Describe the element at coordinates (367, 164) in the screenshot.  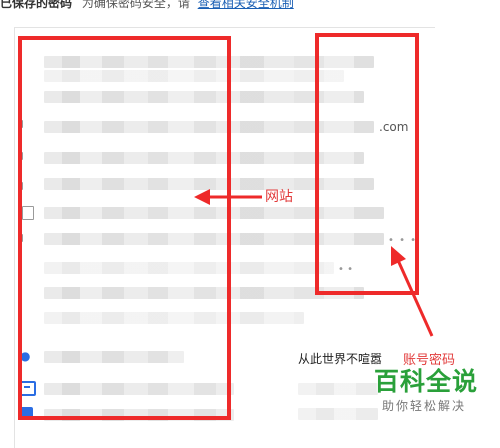
I see `account-highlight-frame` at that location.